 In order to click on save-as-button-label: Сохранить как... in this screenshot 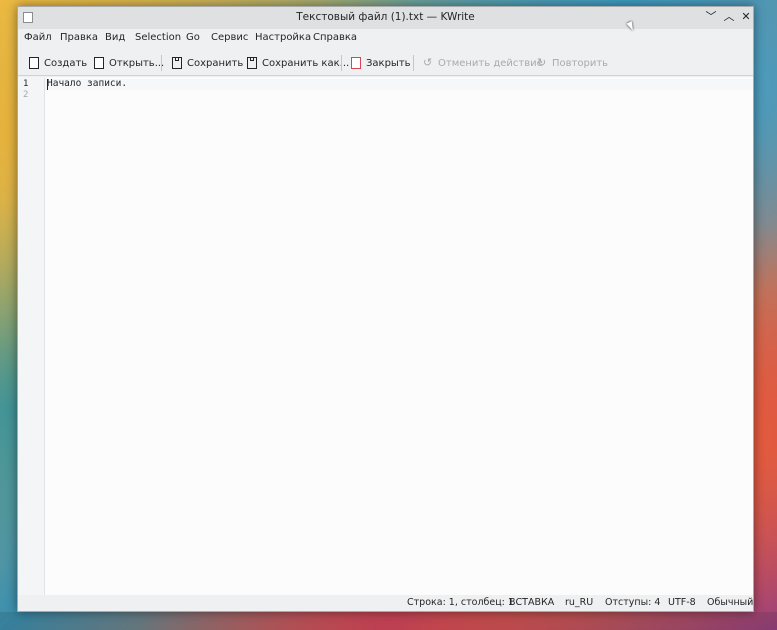, I will do `click(306, 63)`.